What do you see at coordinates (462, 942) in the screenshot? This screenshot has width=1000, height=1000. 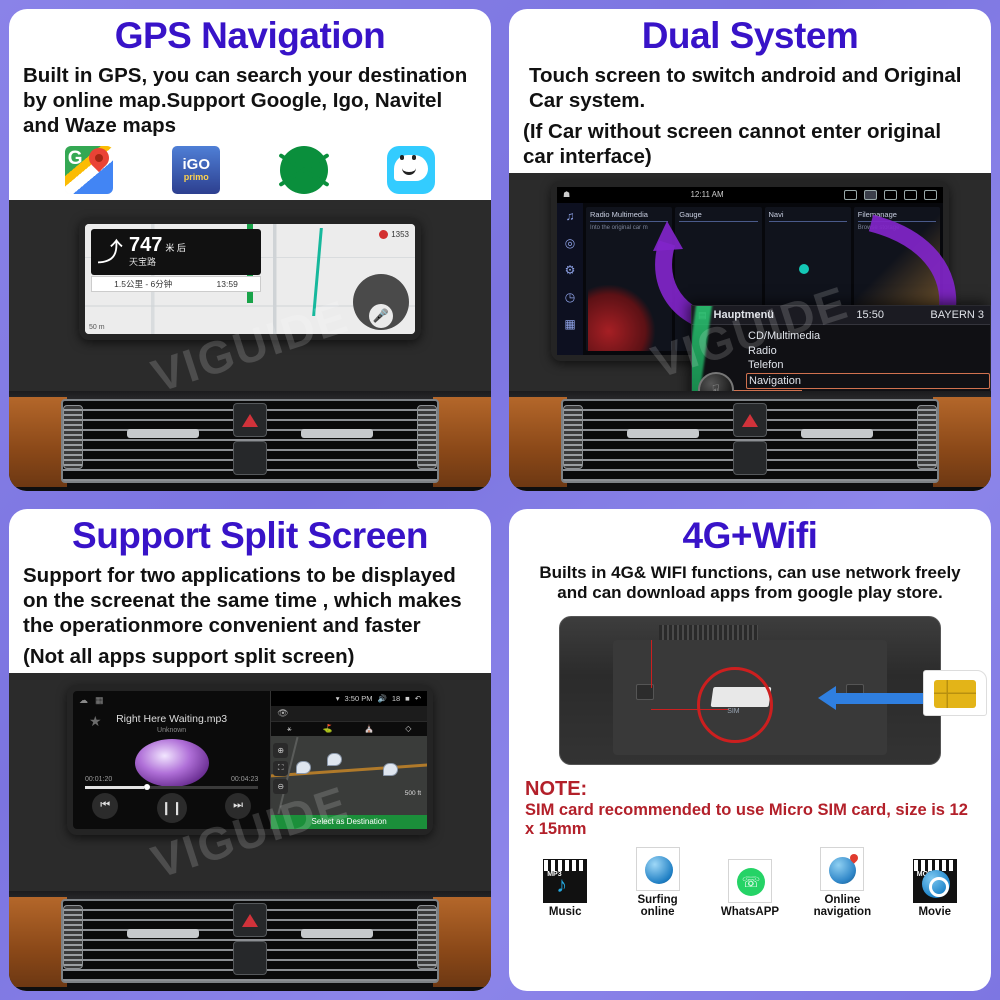 I see `wood-trim-right` at bounding box center [462, 942].